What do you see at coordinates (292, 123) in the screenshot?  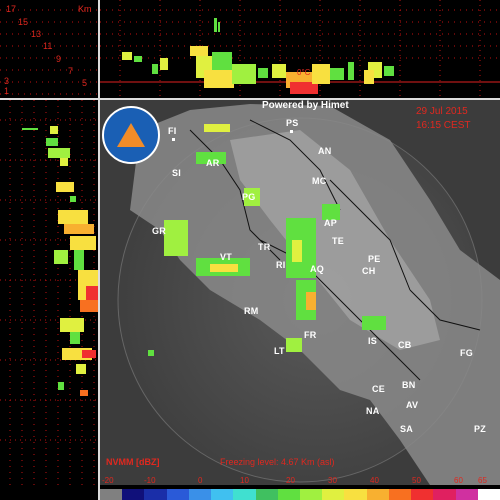 I see `city-label: PS` at bounding box center [292, 123].